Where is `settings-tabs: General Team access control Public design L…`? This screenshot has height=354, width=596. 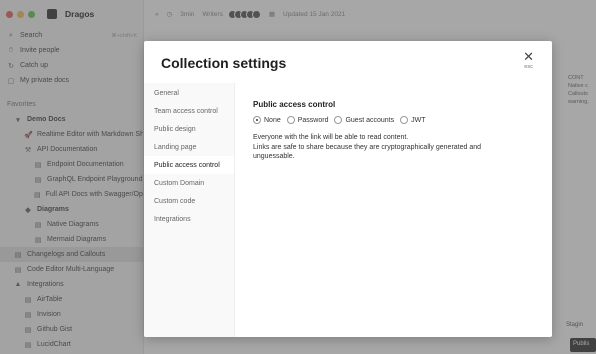 settings-tabs: General Team access control Public design L… is located at coordinates (189, 210).